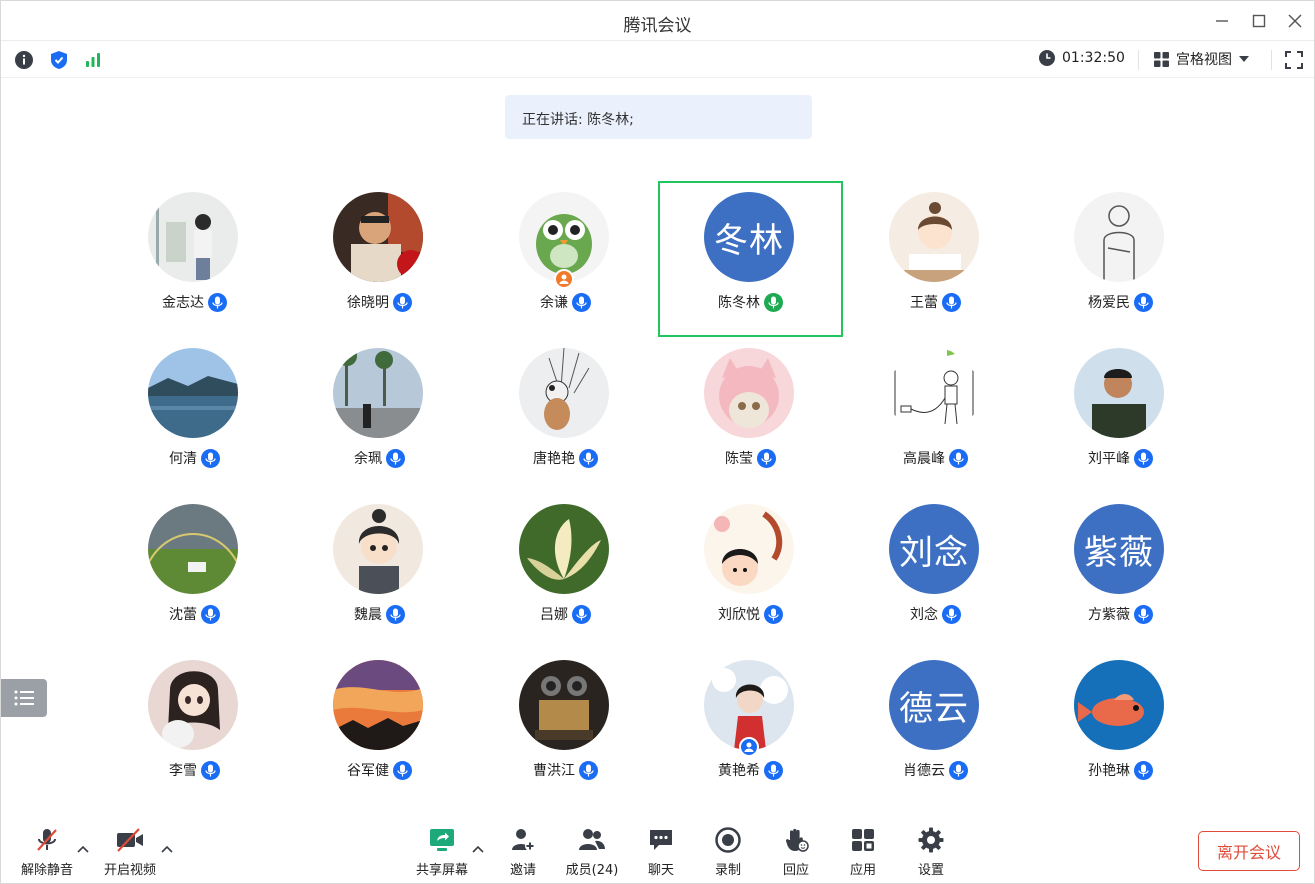 This screenshot has height=884, width=1315. What do you see at coordinates (565, 571) in the screenshot?
I see `participant-tile: 吕娜` at bounding box center [565, 571].